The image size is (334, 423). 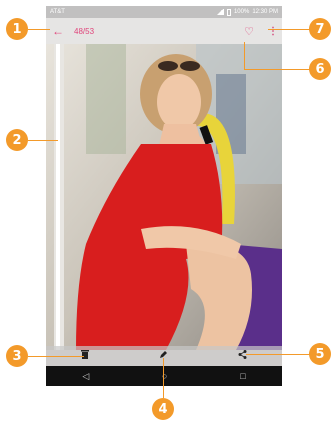 I want to click on clock: 12:30 PM, so click(x=265, y=12).